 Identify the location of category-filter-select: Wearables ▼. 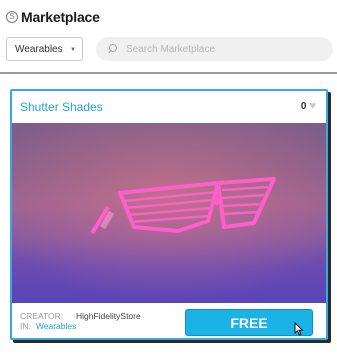
(44, 49).